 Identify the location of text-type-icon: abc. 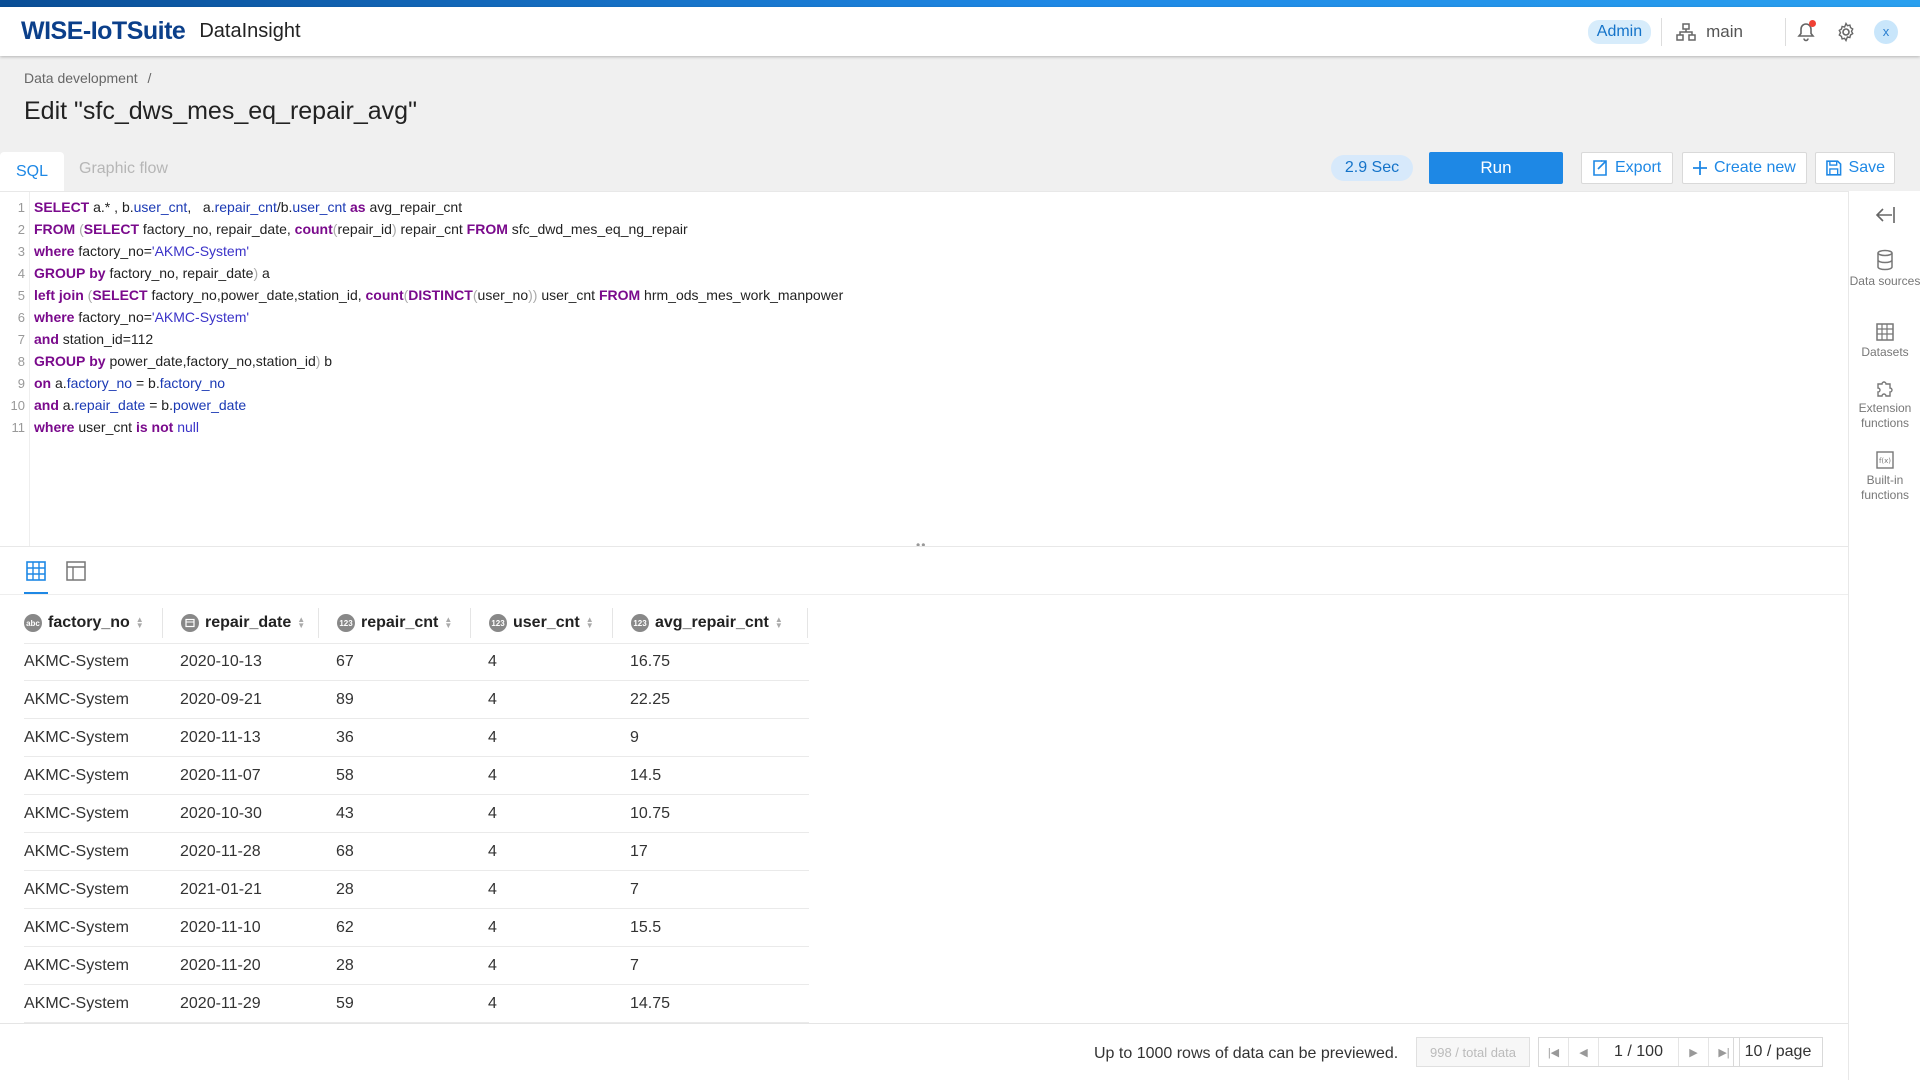
(33, 623).